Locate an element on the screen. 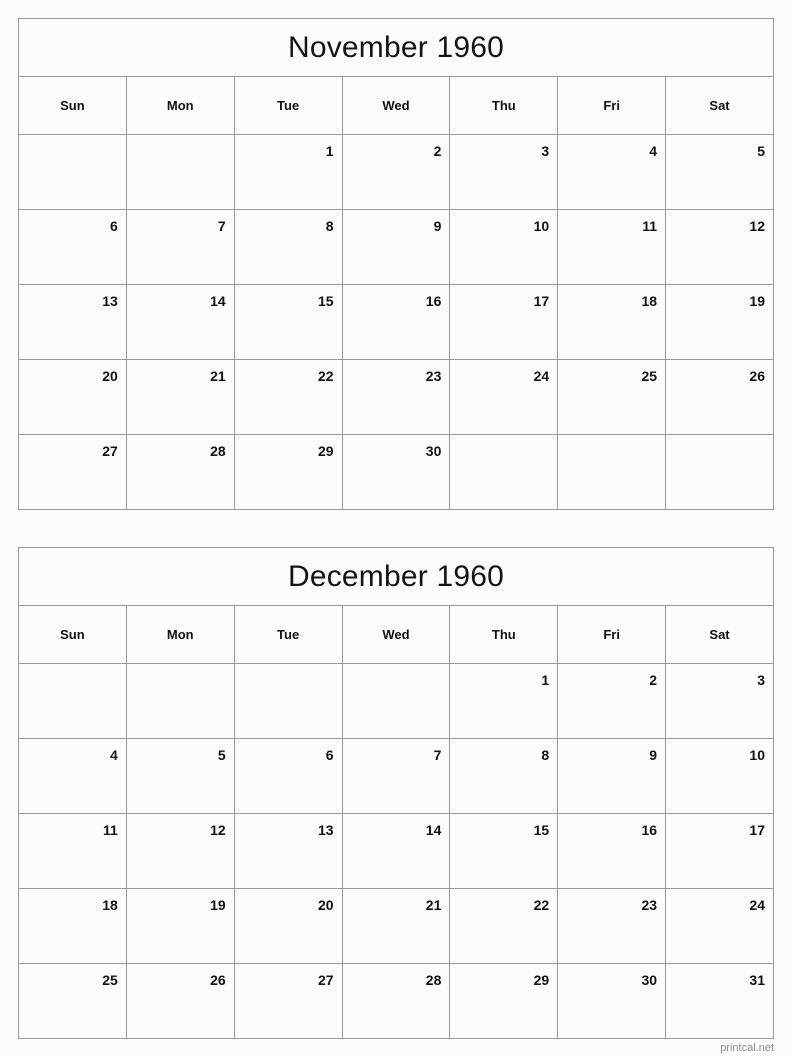 Image resolution: width=792 pixels, height=1056 pixels. calendar-week-row: 27 28 29 30 is located at coordinates (396, 472).